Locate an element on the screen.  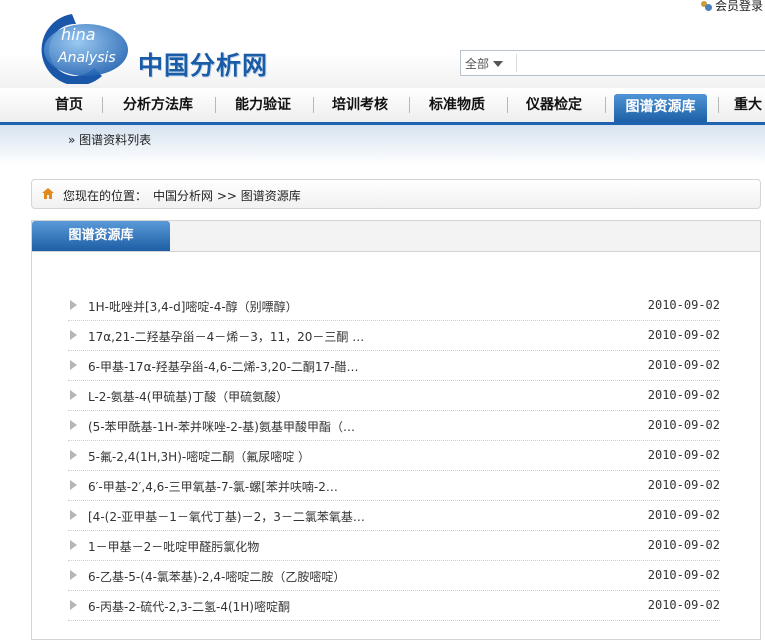
list-item: 6-丙基-2-硫代-2,3-二氢-4(1H)嘧啶酮 2010-09-02 is located at coordinates (394, 606).